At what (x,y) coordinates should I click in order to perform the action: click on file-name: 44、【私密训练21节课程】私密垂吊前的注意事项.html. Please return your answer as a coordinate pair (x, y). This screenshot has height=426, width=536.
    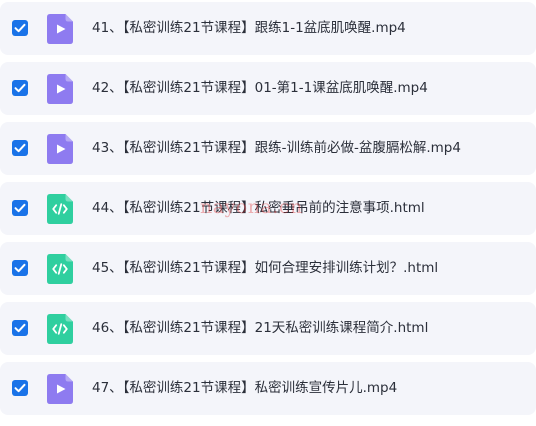
    Looking at the image, I should click on (258, 208).